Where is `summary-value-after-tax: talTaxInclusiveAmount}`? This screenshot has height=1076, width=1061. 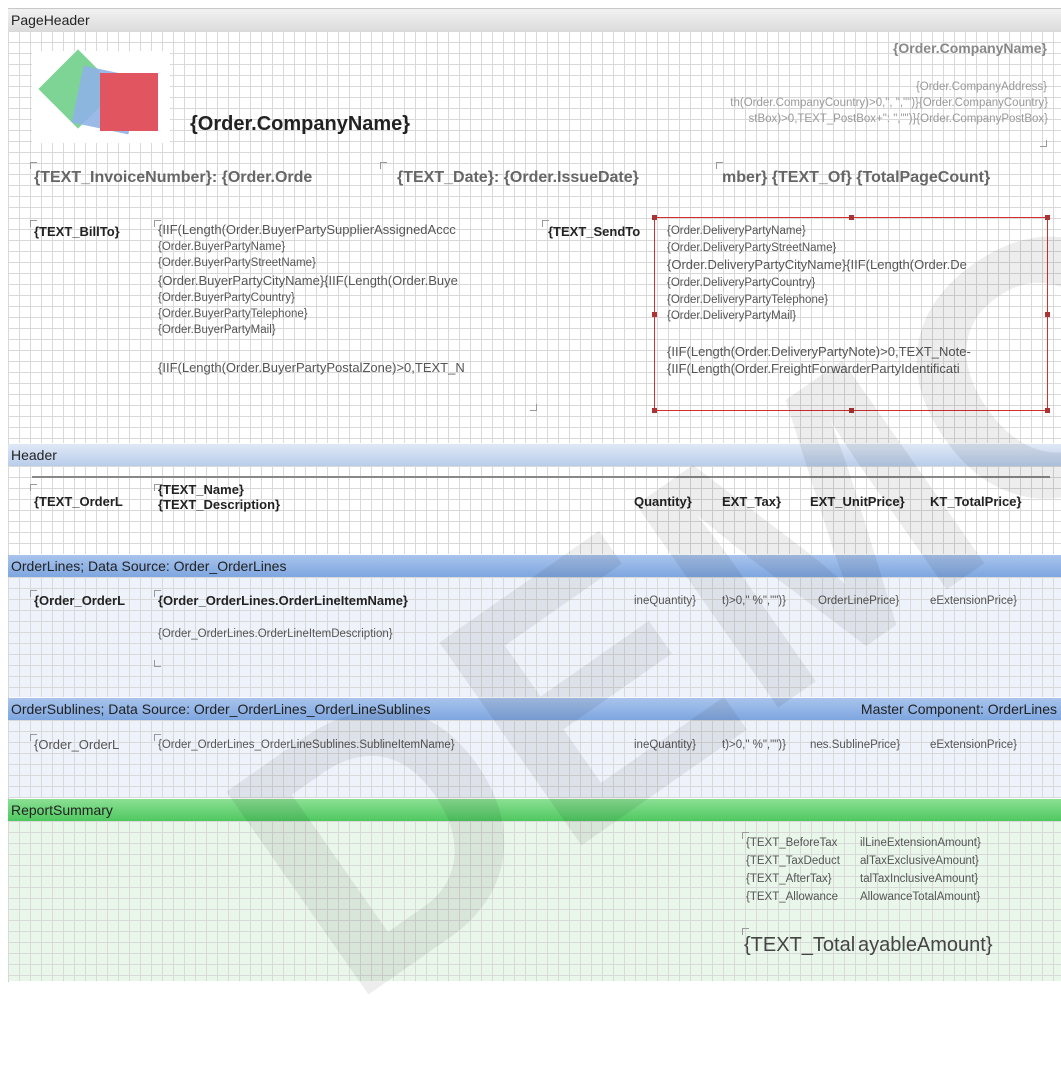 summary-value-after-tax: talTaxInclusiveAmount} is located at coordinates (919, 879).